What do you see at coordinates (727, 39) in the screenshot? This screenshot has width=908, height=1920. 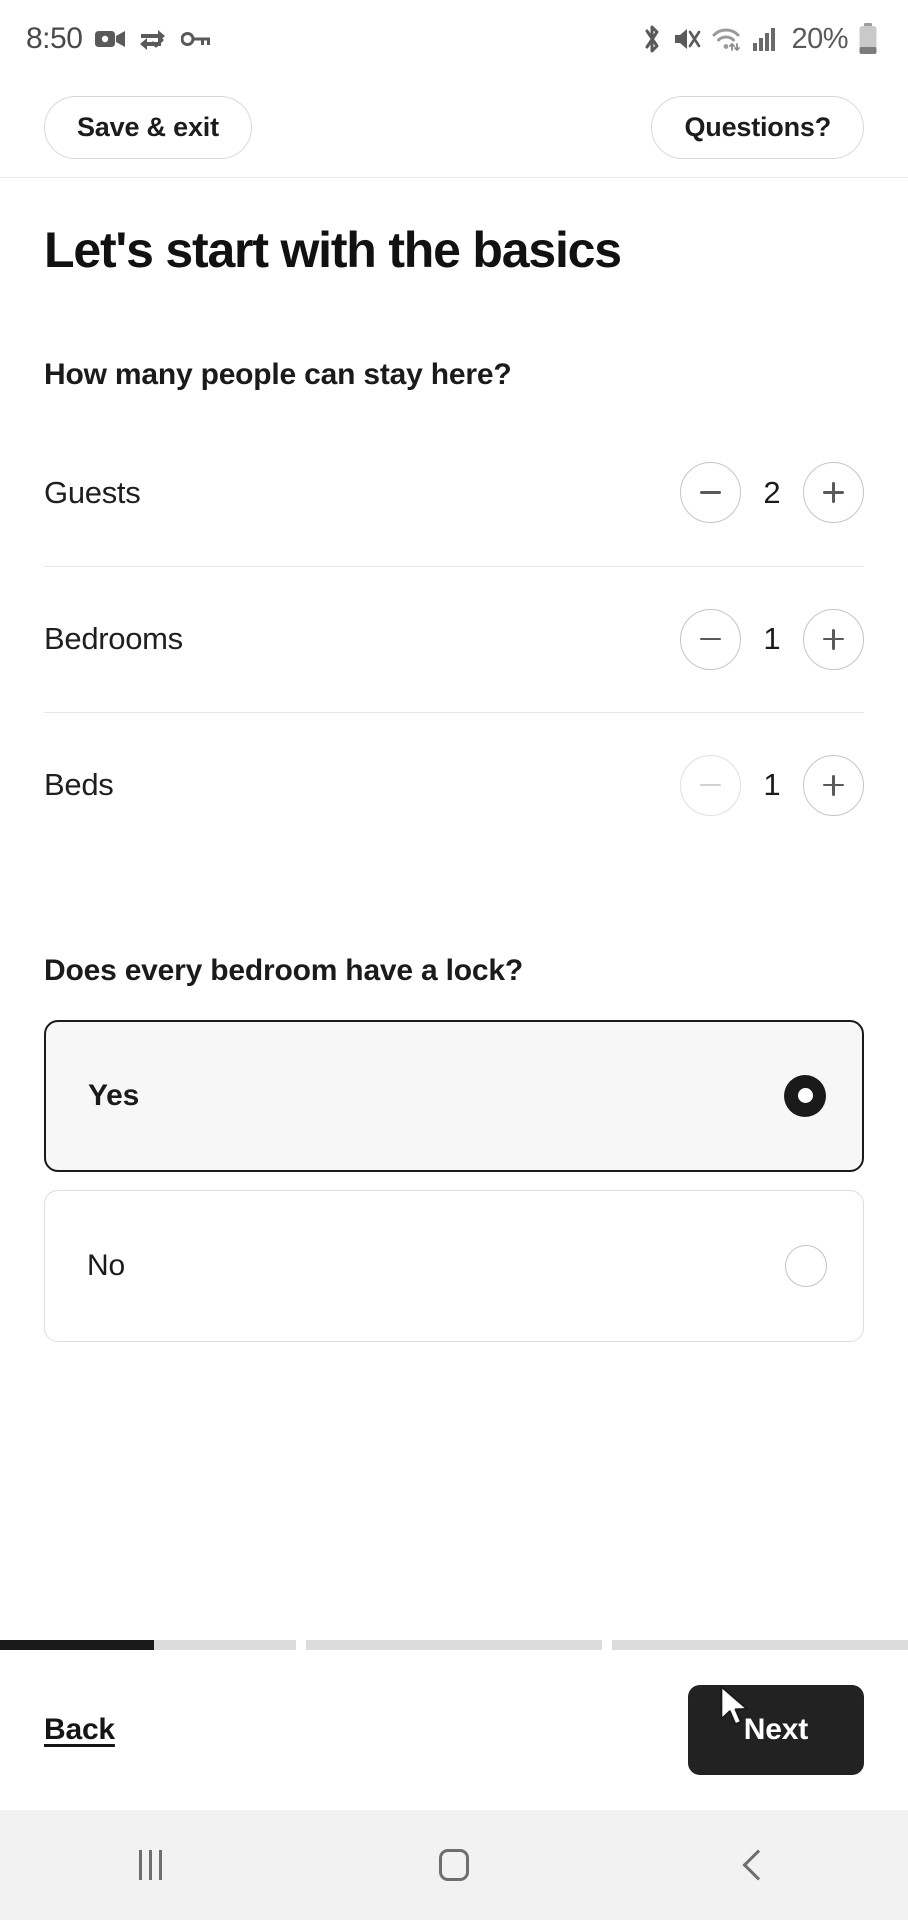 I see `wifi-icon` at bounding box center [727, 39].